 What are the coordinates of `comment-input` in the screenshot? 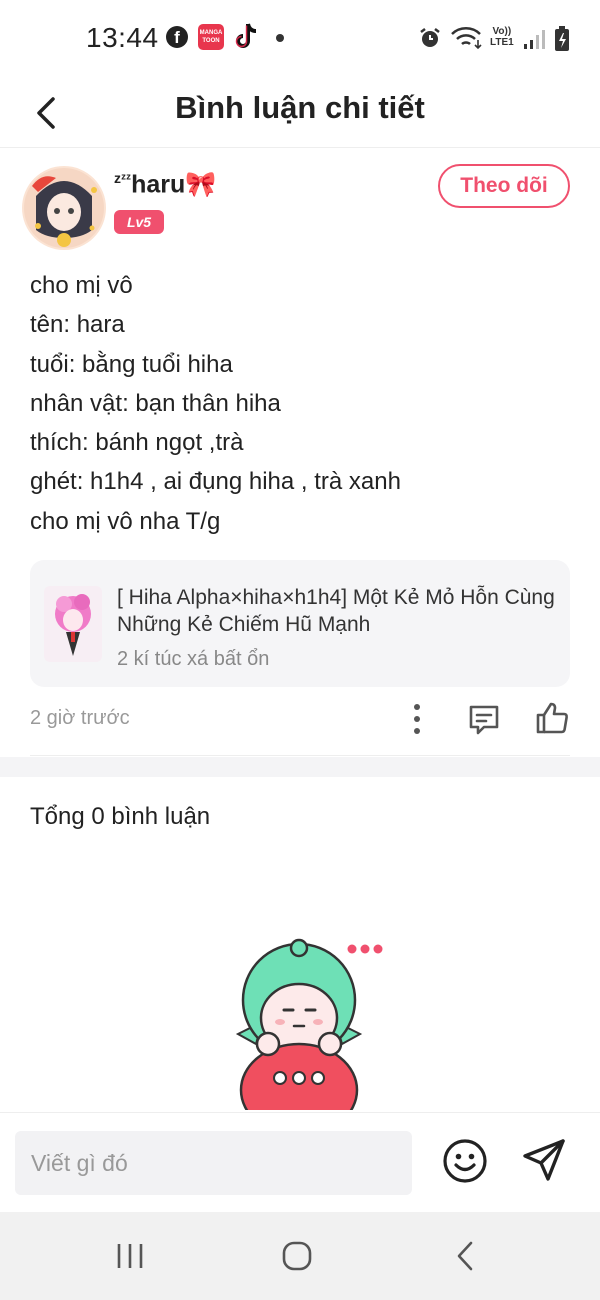 It's located at (213, 1163).